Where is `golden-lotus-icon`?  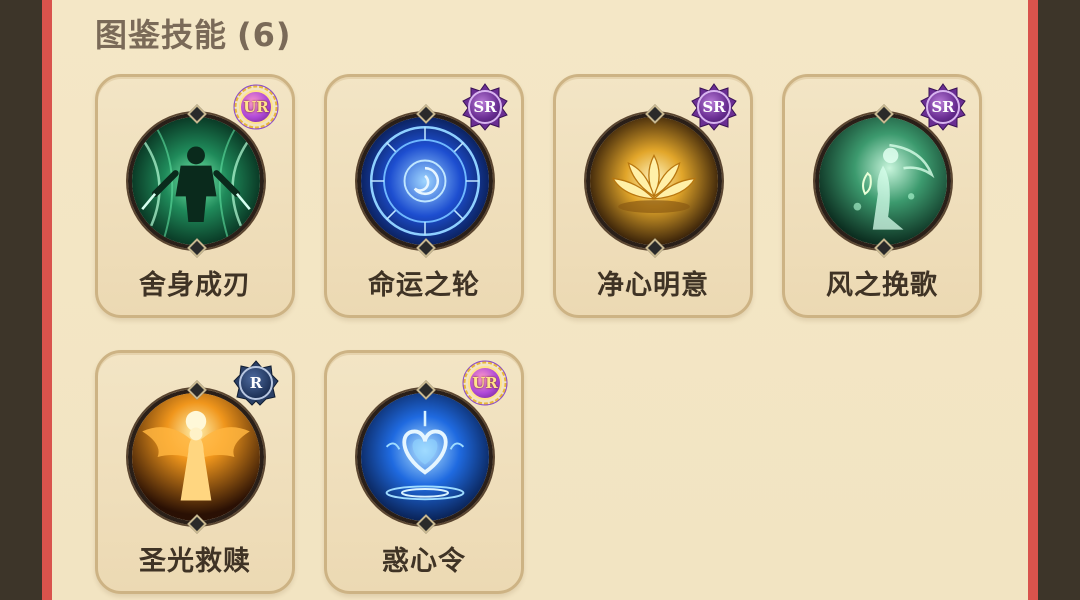
golden-lotus-icon is located at coordinates (654, 181).